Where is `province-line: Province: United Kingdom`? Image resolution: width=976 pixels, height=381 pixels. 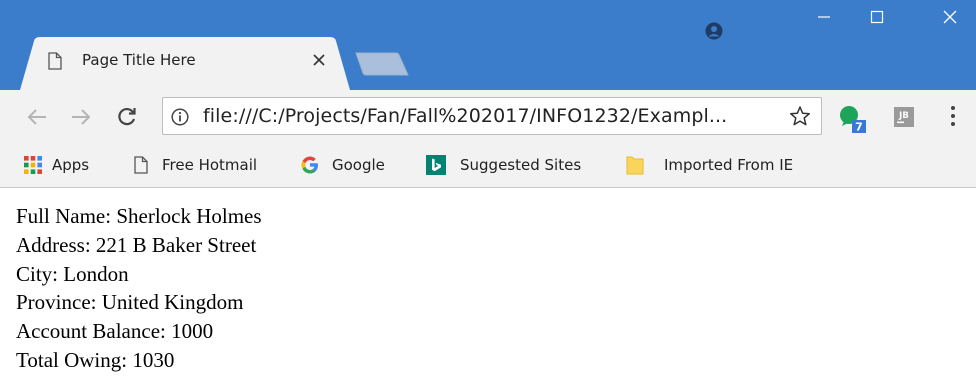 province-line: Province: United Kingdom is located at coordinates (130, 302).